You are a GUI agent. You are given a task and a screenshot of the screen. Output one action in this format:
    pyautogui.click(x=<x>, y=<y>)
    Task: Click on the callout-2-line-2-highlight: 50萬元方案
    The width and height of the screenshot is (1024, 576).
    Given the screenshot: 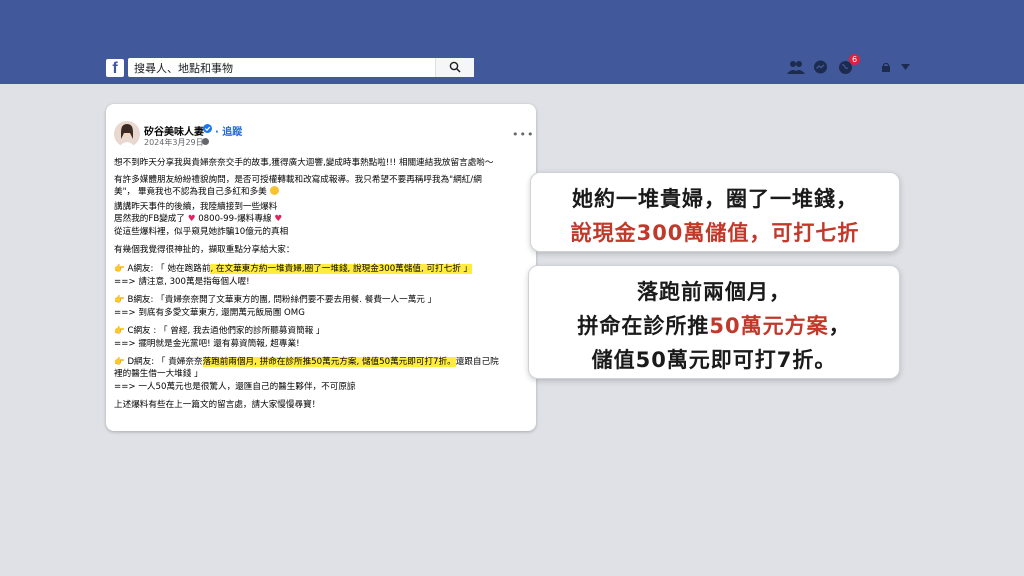 What is the action you would take?
    pyautogui.click(x=769, y=326)
    